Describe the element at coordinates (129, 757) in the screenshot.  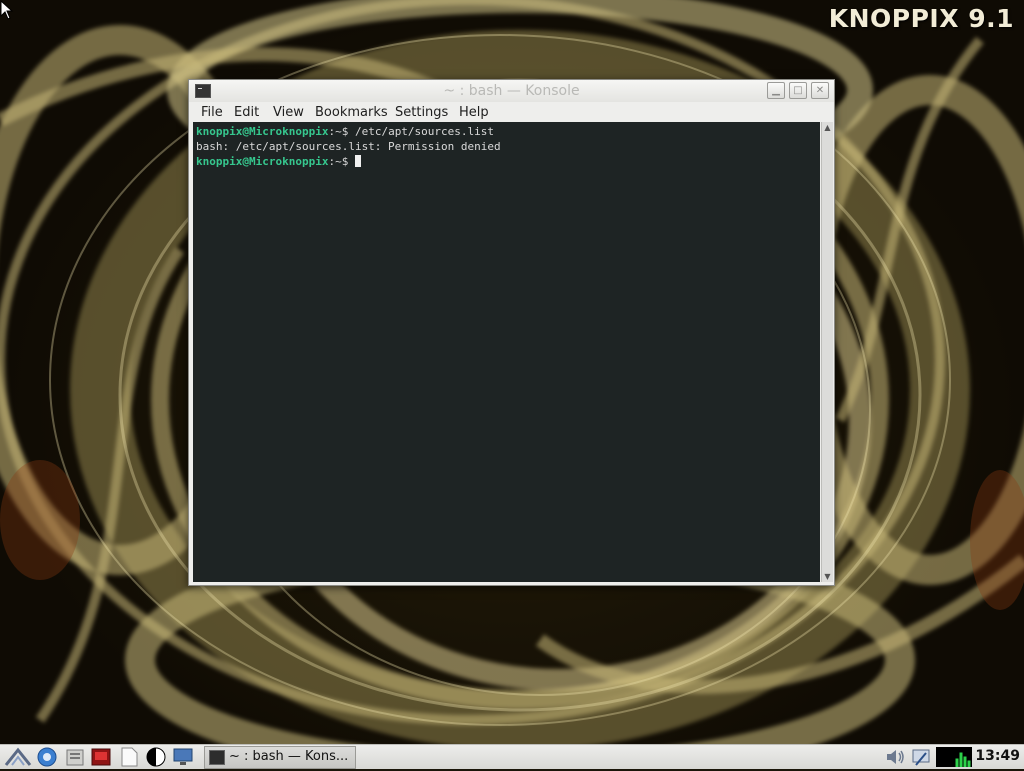
I see `document-icon` at that location.